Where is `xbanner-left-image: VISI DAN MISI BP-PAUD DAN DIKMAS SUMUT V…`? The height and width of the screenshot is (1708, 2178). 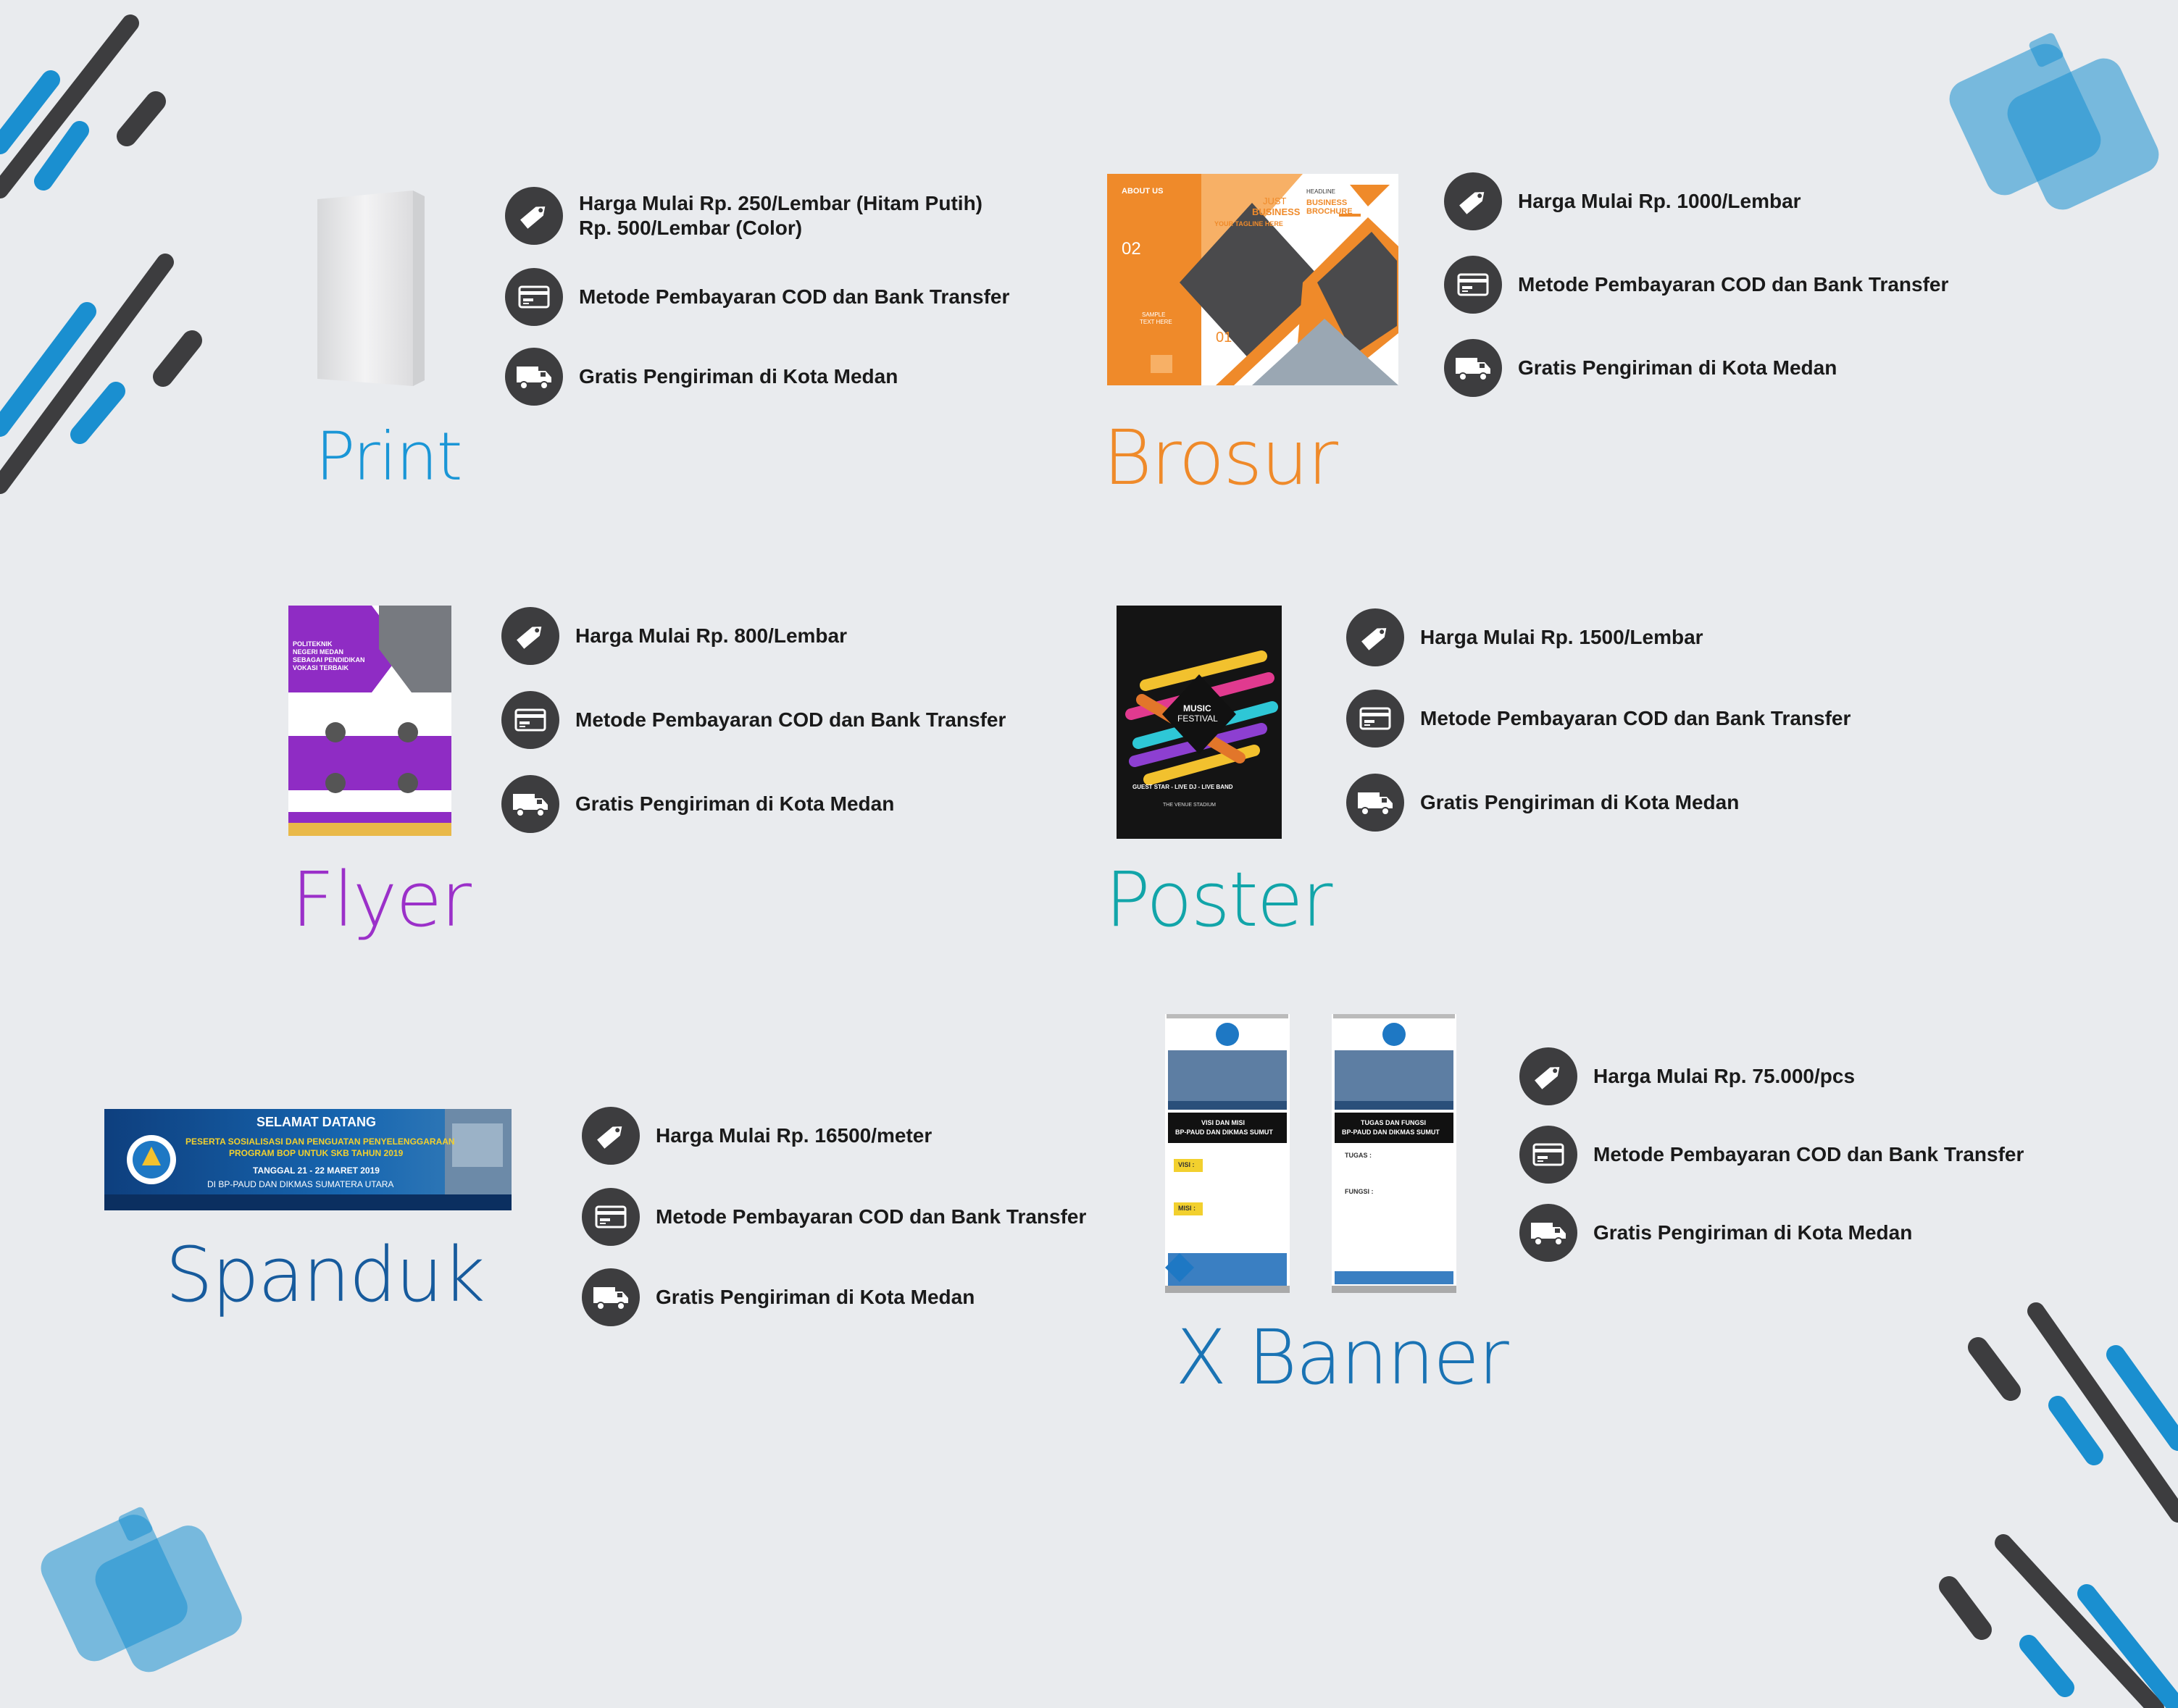 xbanner-left-image: VISI DAN MISI BP-PAUD DAN DIKMAS SUMUT V… is located at coordinates (1228, 1154).